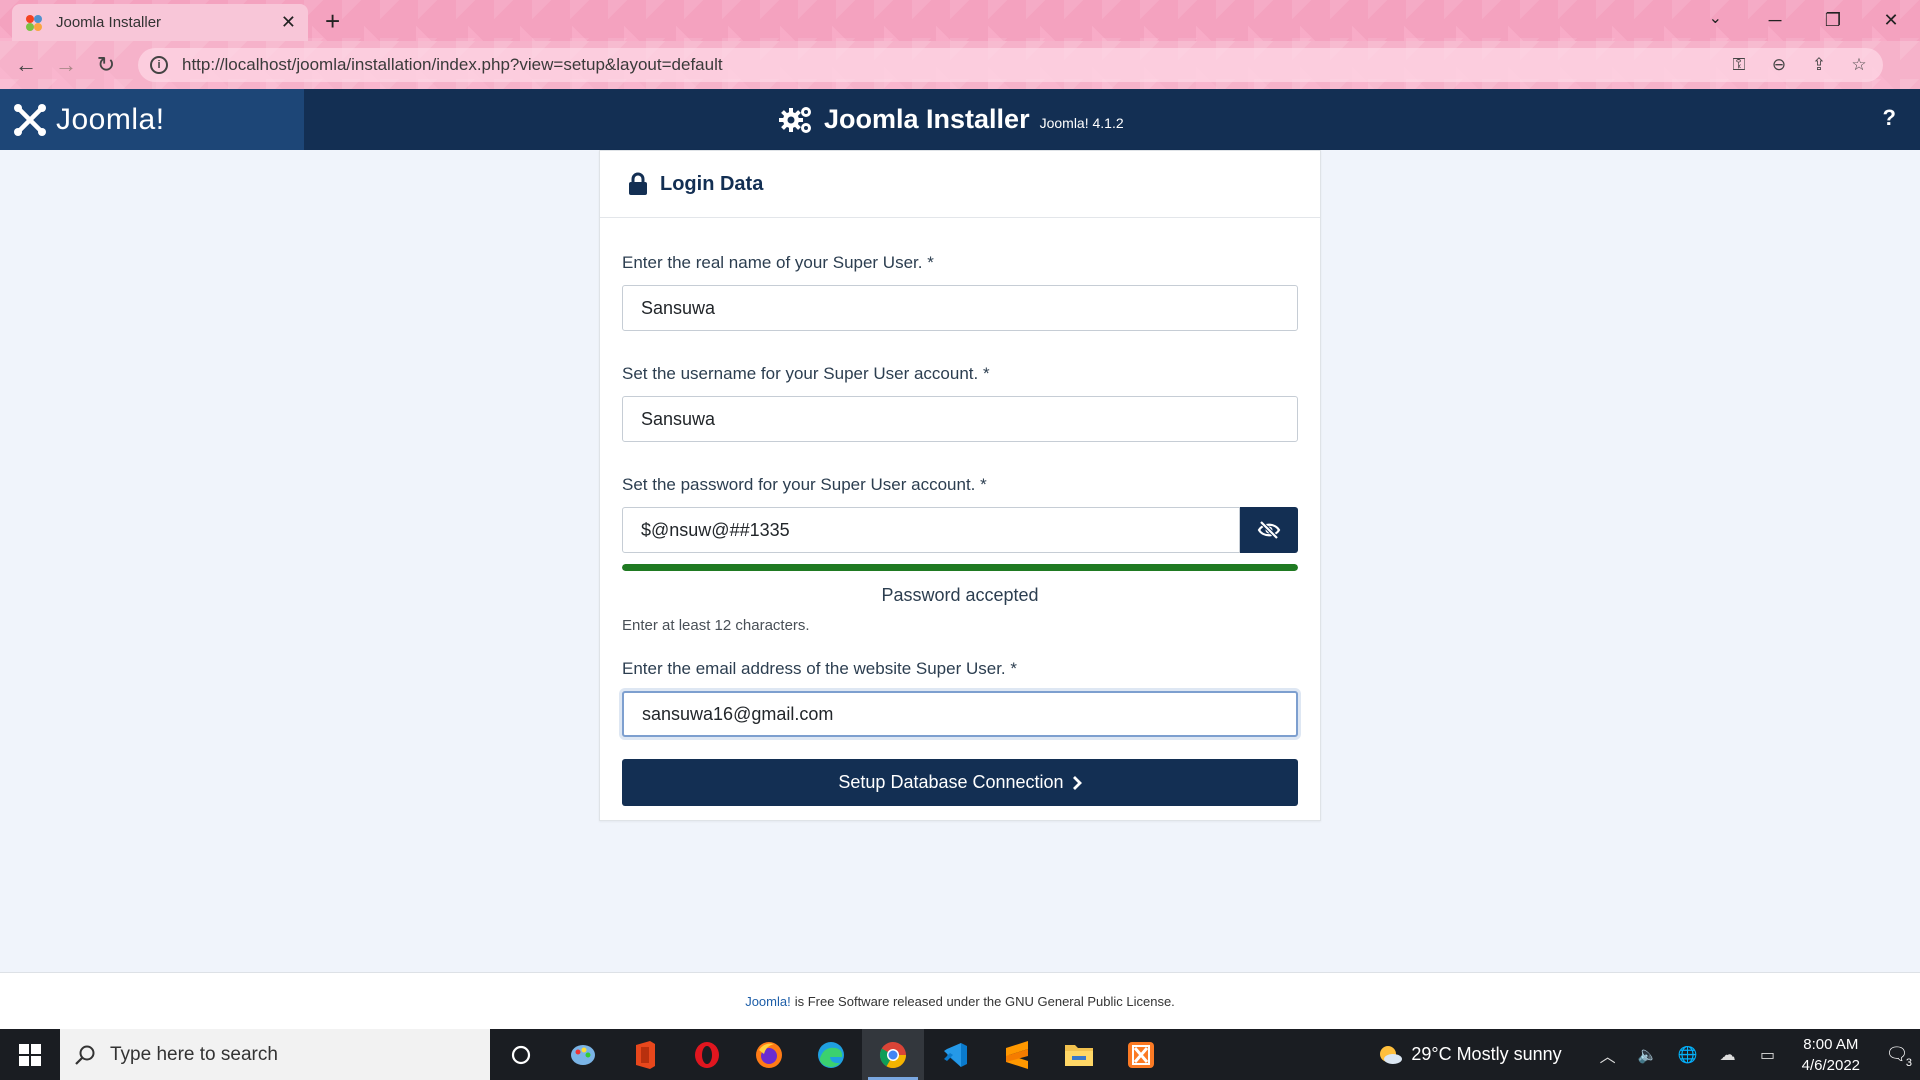 This screenshot has width=1920, height=1080. I want to click on setup-database-connection-button: Setup Database Connection, so click(960, 782).